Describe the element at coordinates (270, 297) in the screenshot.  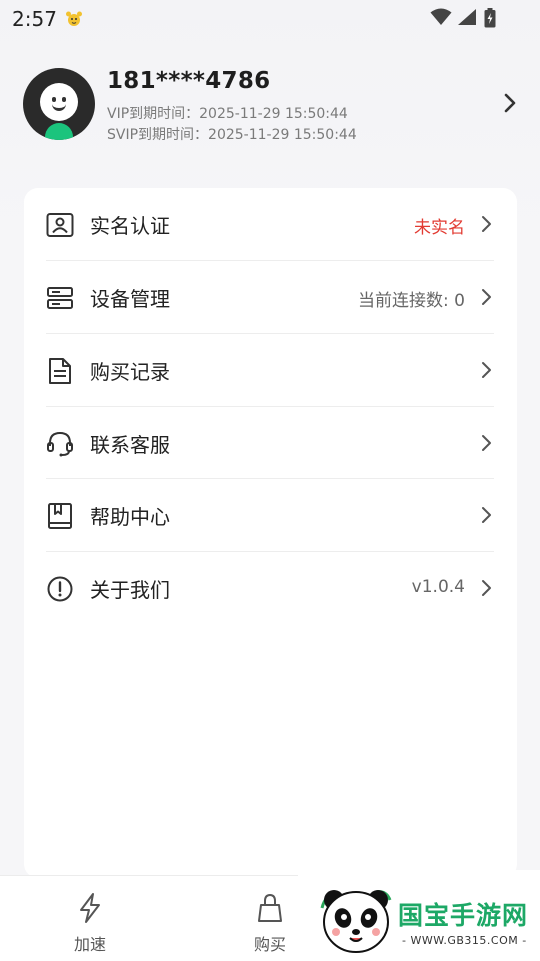
I see `menu-item-device-management: 设备管理 当前连接数: 0` at that location.